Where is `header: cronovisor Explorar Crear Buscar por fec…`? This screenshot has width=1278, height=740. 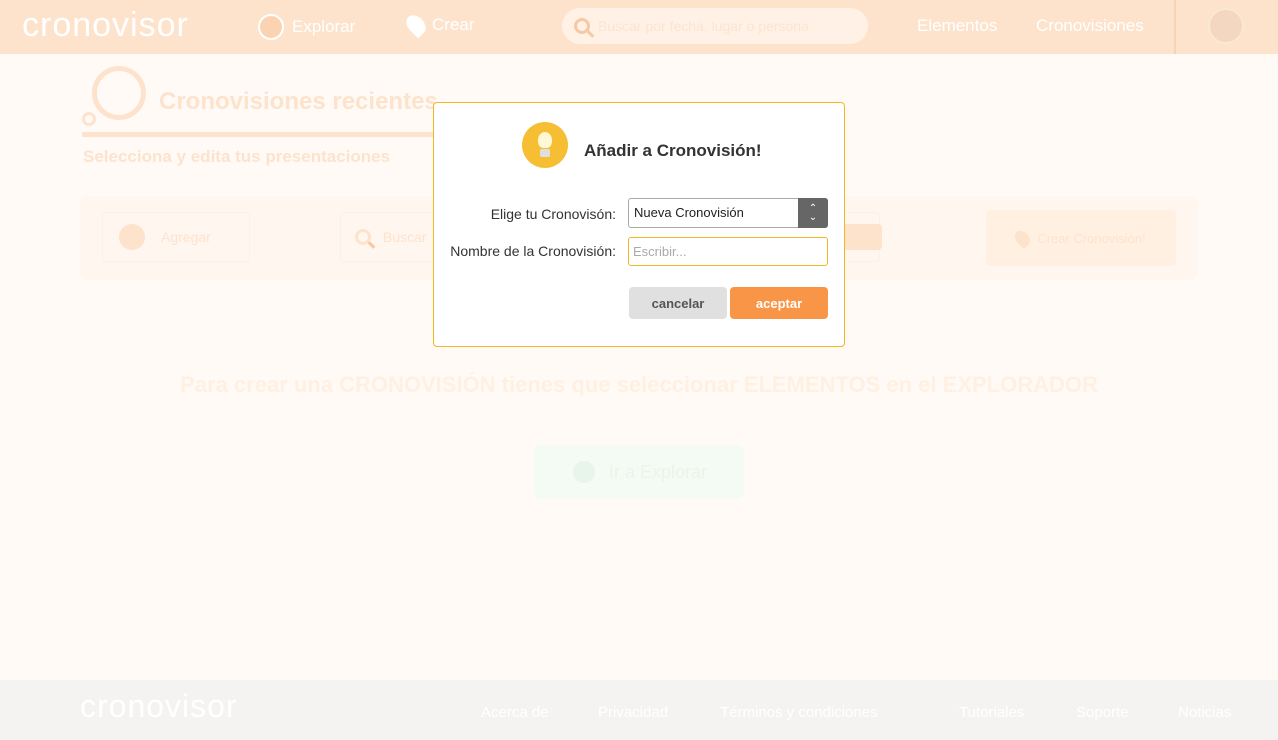 header: cronovisor Explorar Crear Buscar por fec… is located at coordinates (639, 27).